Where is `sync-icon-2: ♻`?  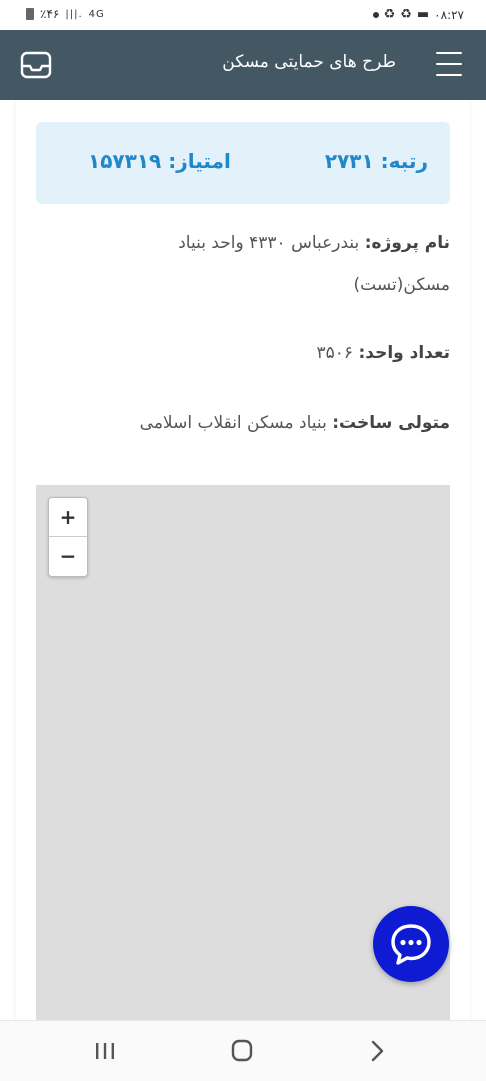
sync-icon-2: ♻ is located at coordinates (406, 14).